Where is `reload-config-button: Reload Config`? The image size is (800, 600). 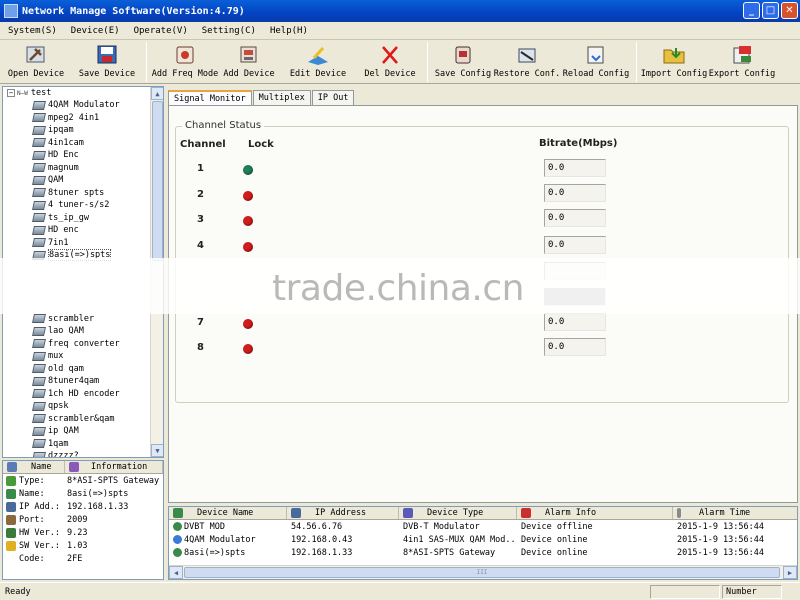
reload-config-button: Reload Config is located at coordinates (596, 61).